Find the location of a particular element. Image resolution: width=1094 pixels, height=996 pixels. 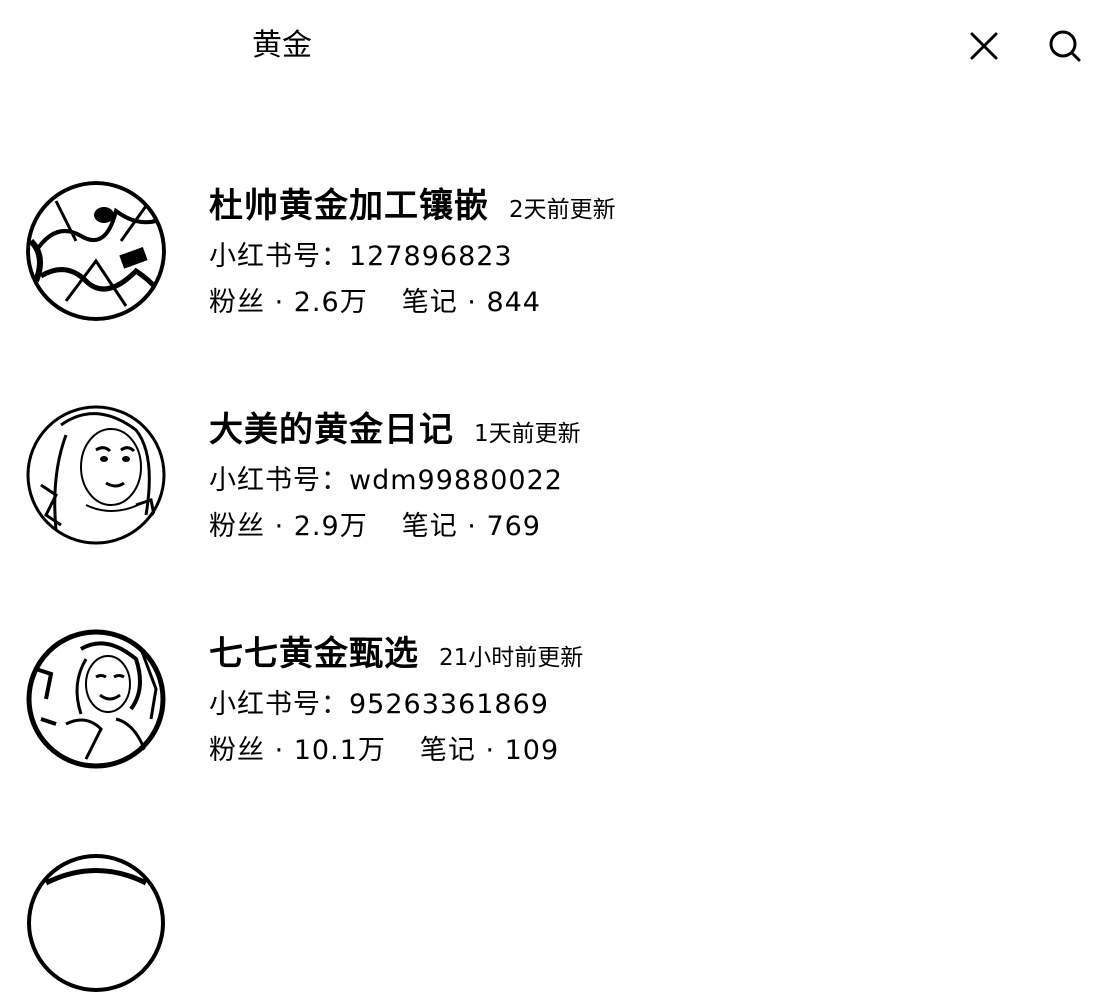

user-id-line: 小红书号：127896823 is located at coordinates (361, 257).